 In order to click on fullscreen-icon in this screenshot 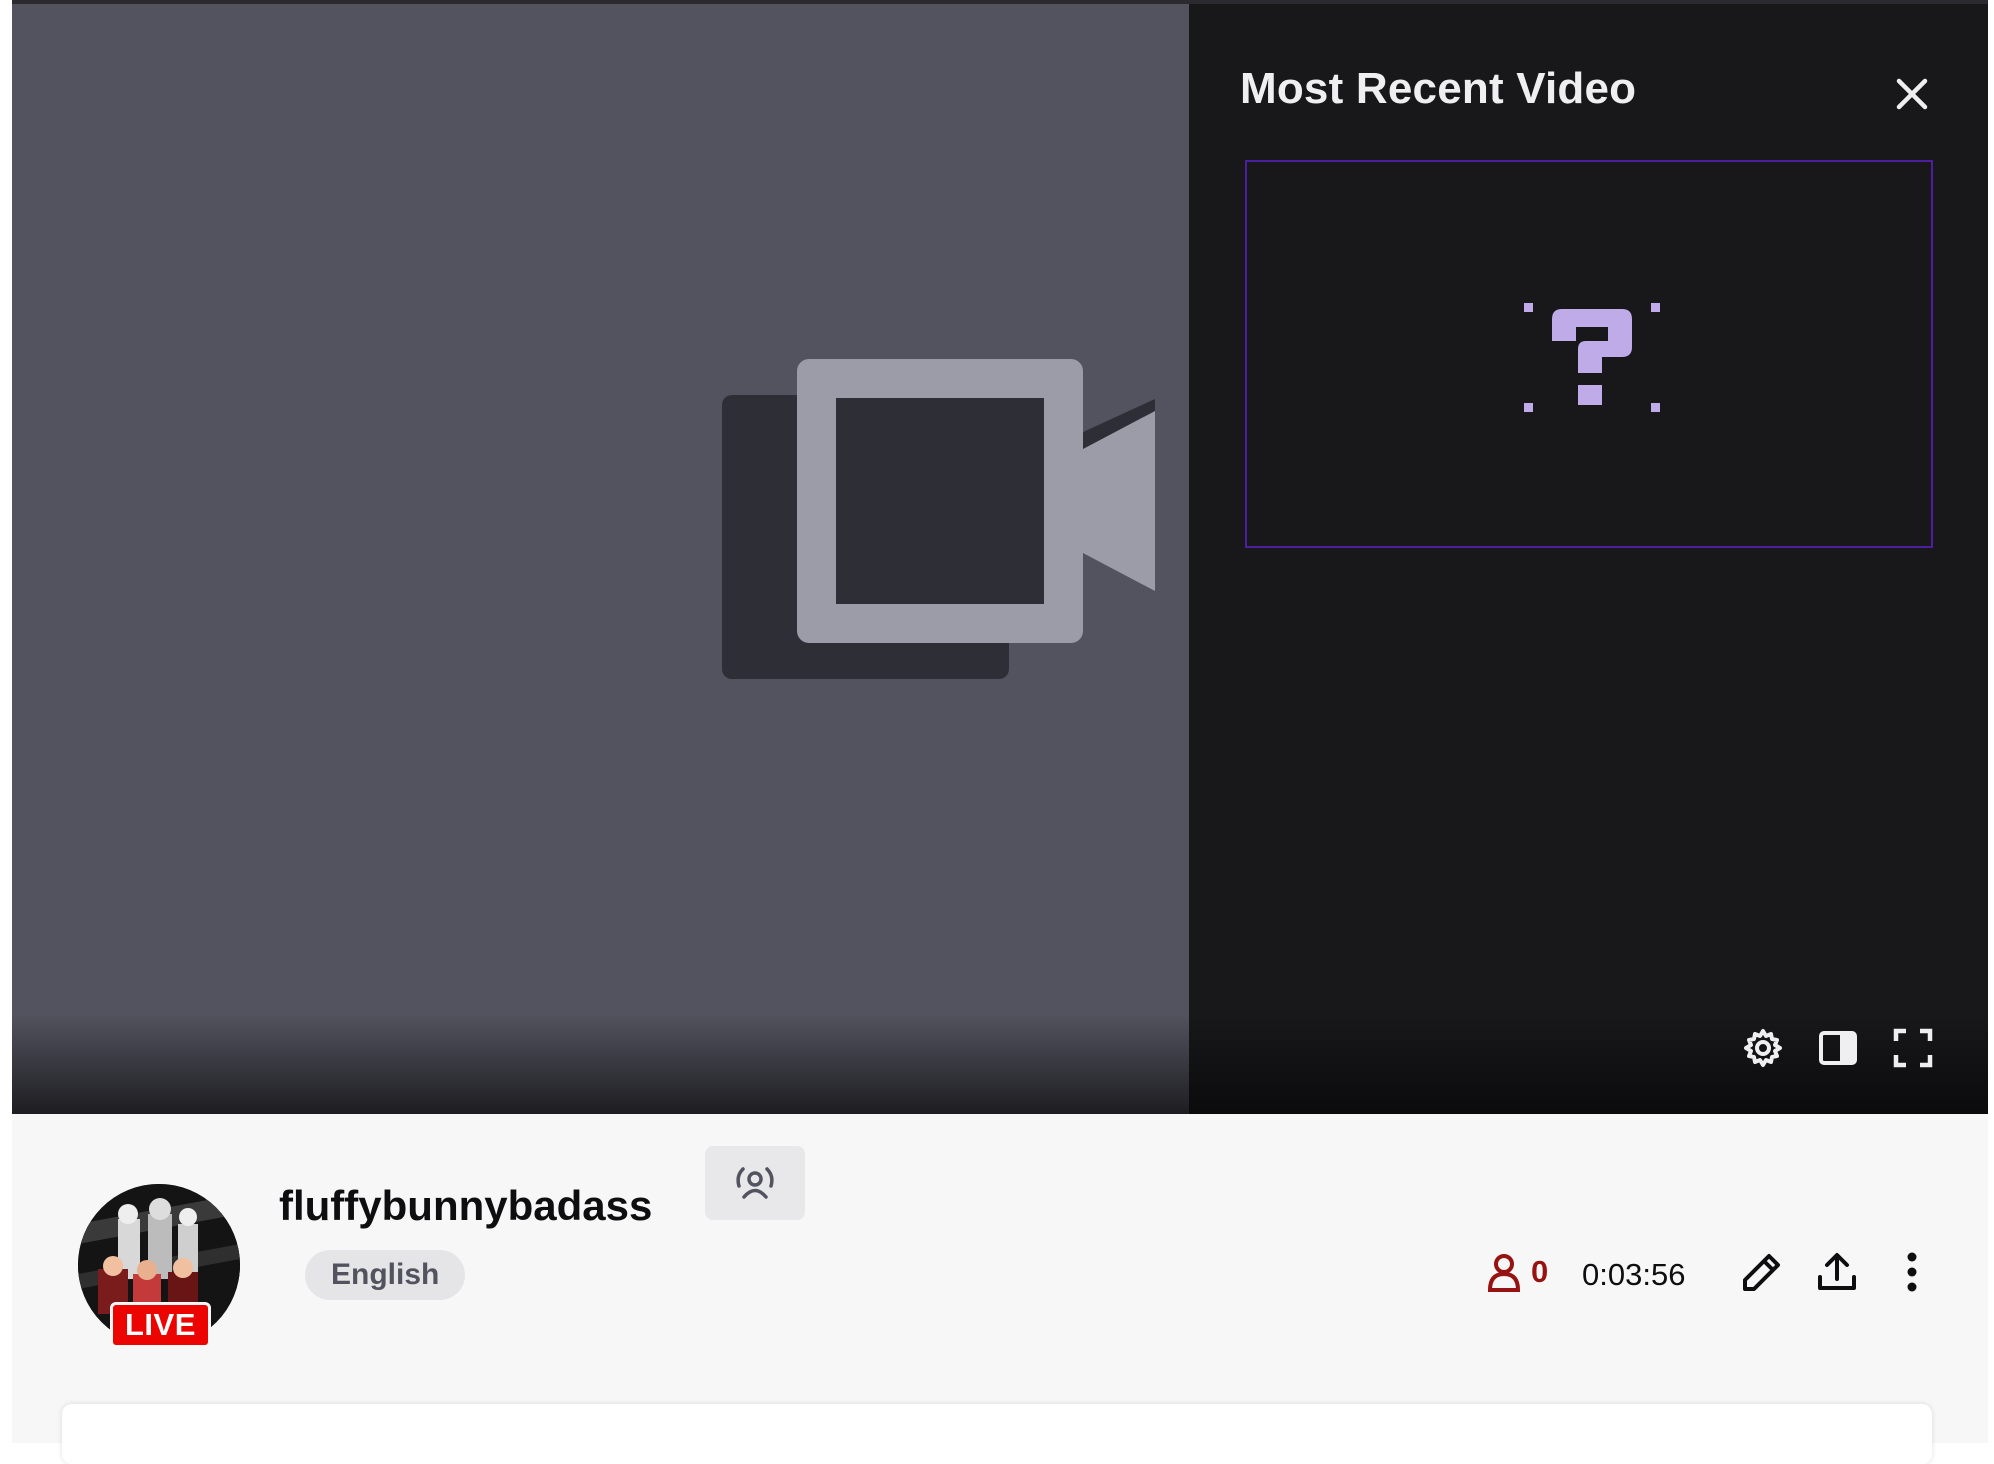, I will do `click(1913, 1048)`.